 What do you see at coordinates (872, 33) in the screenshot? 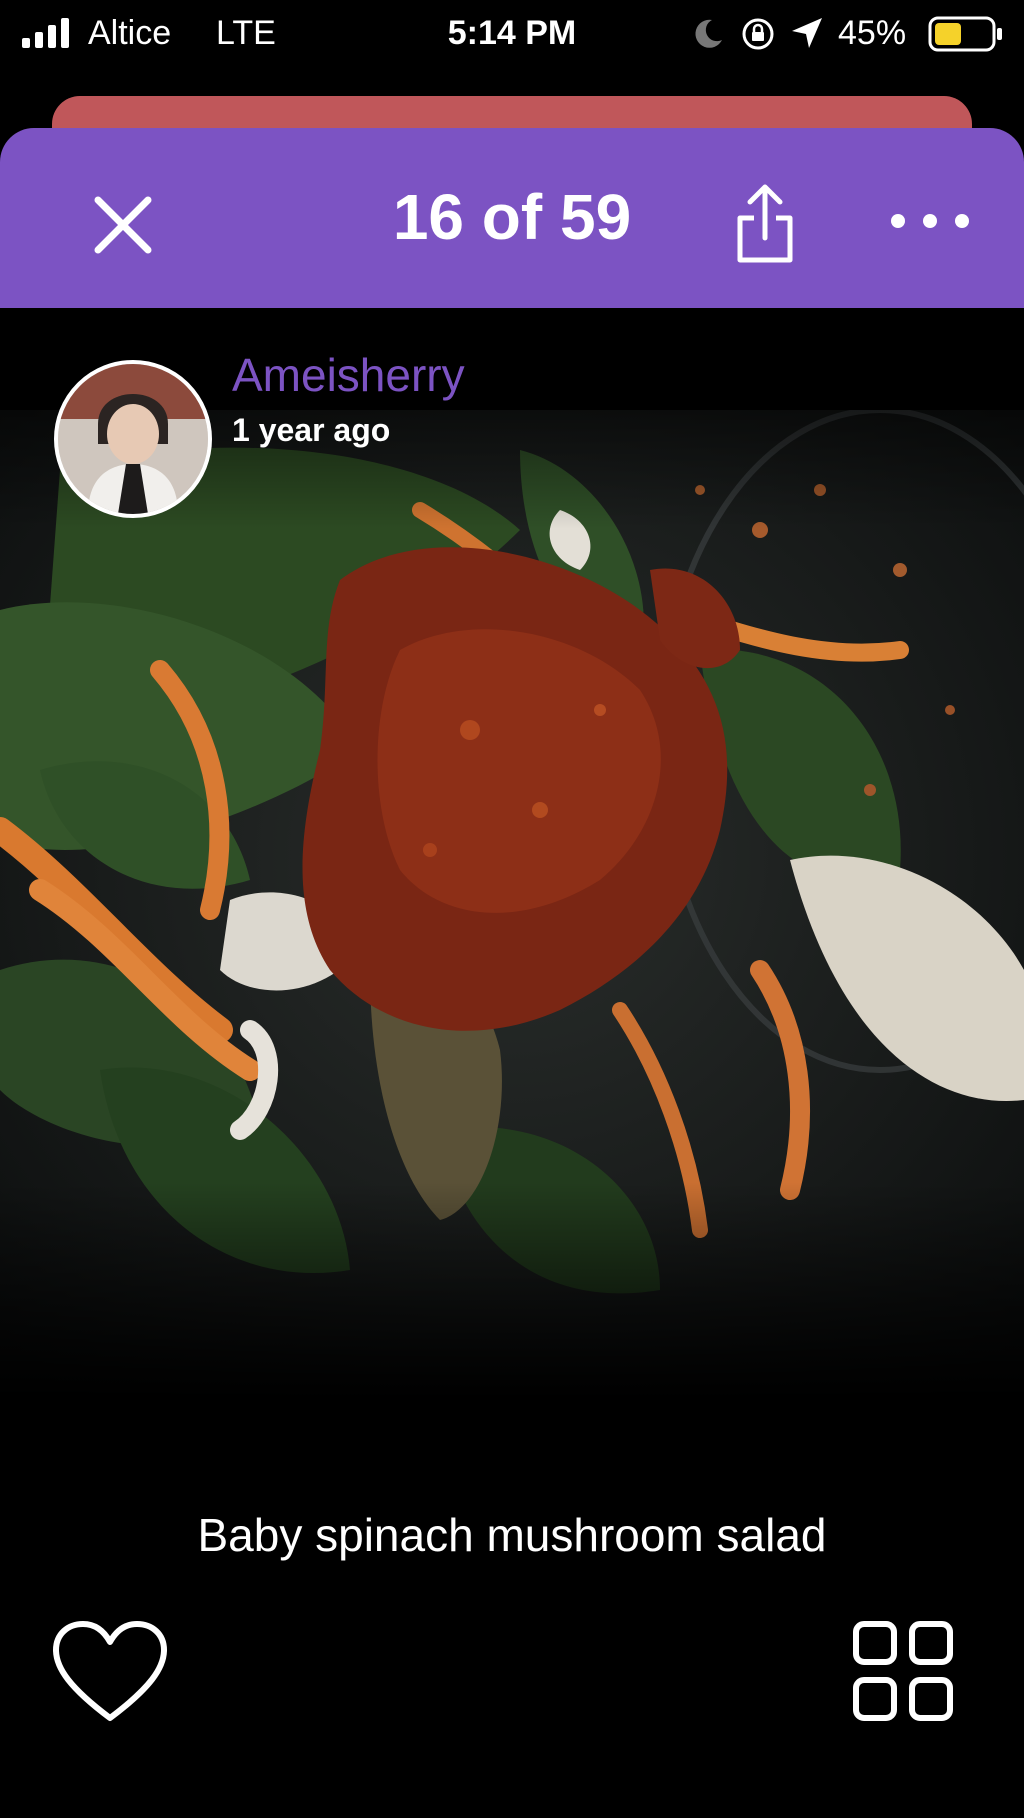
I see `battery-percent: 45%` at bounding box center [872, 33].